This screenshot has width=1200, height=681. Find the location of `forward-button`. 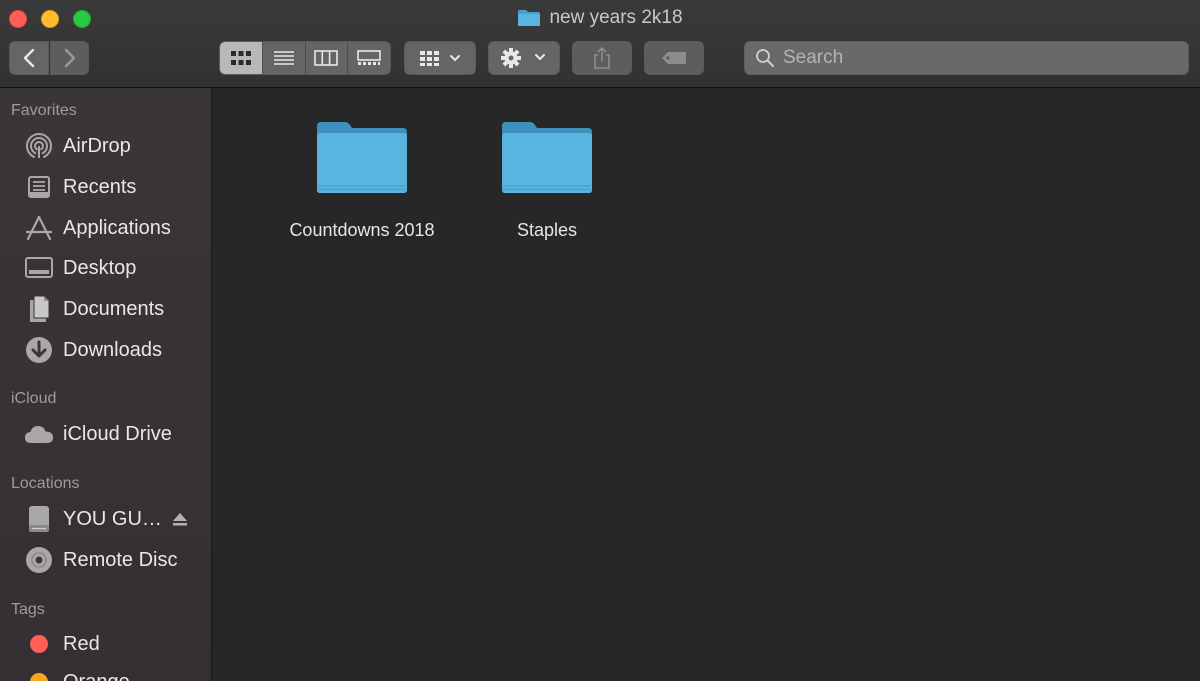

forward-button is located at coordinates (69, 58).